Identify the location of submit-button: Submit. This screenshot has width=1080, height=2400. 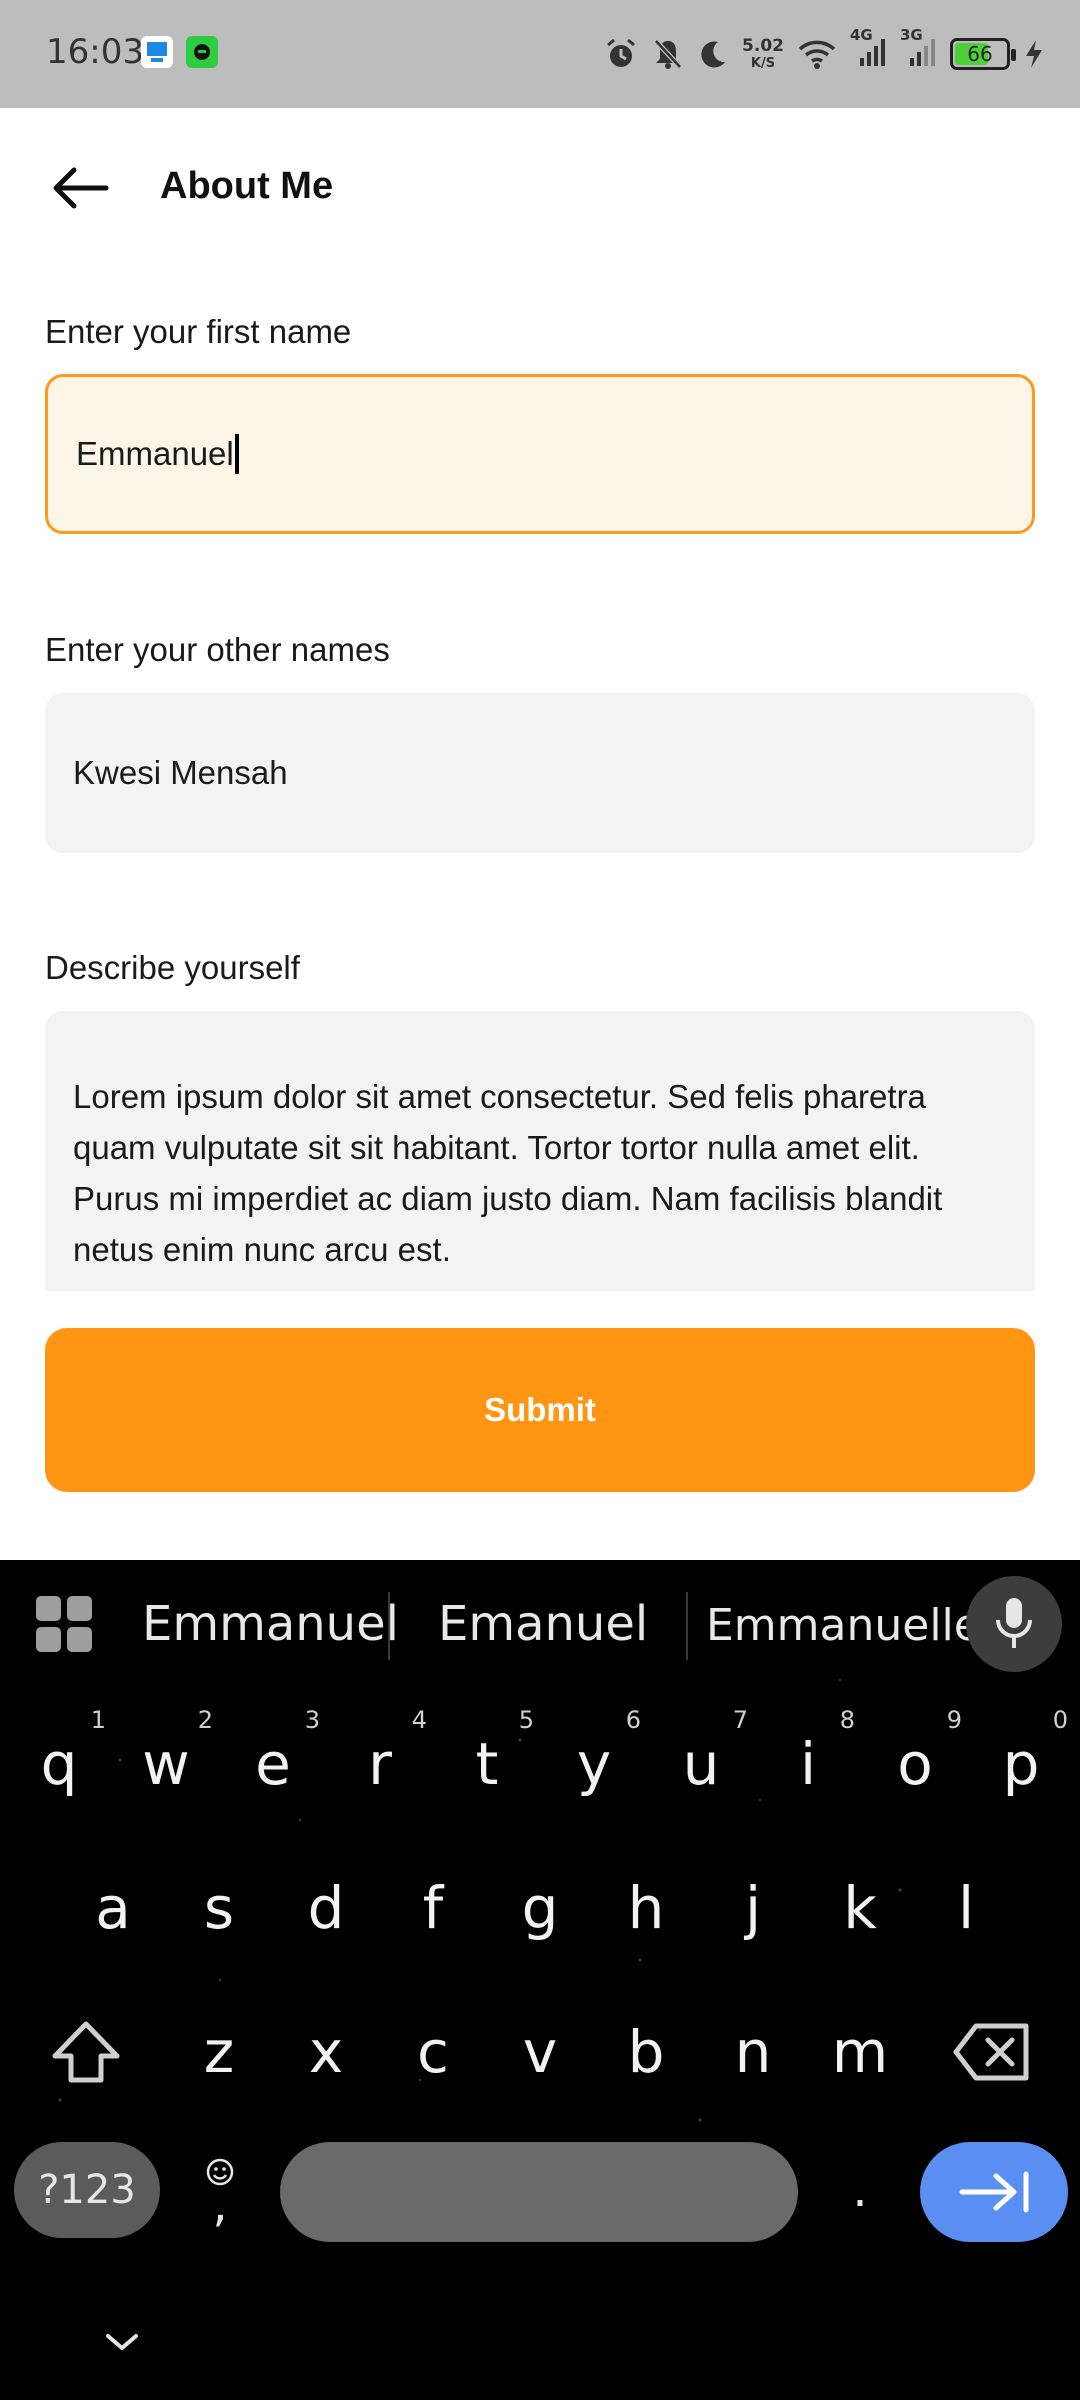
(540, 1410).